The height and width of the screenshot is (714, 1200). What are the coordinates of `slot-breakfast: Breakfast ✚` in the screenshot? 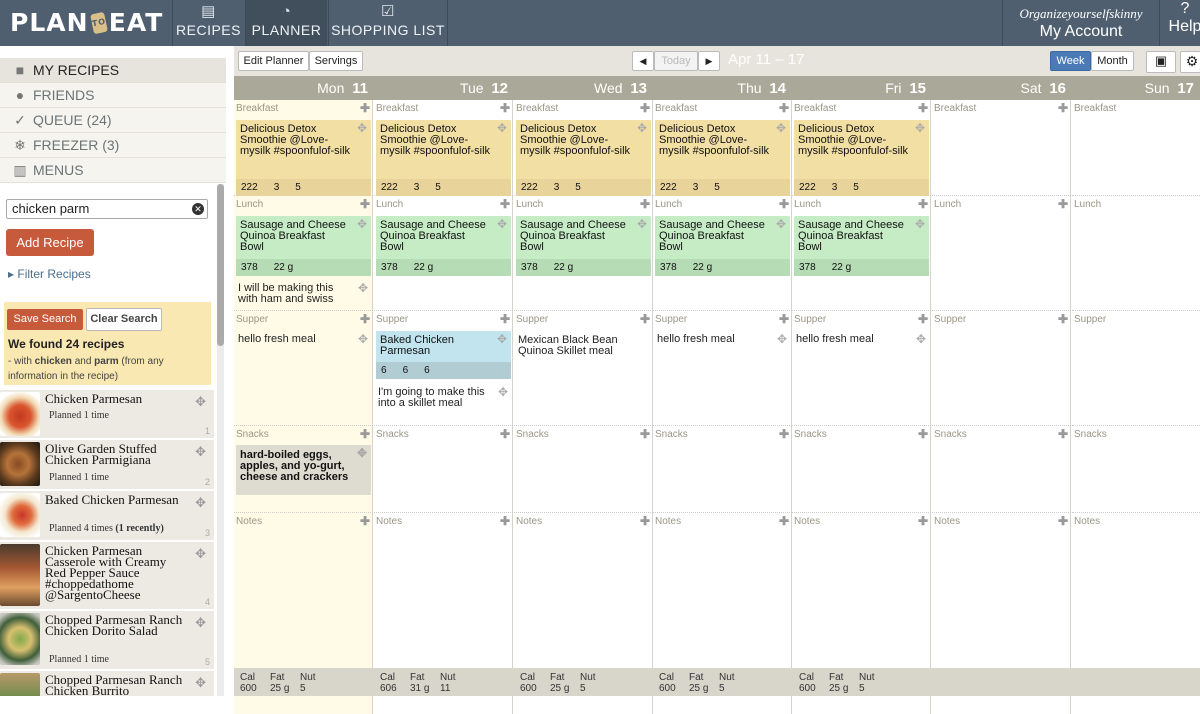 It's located at (1001, 148).